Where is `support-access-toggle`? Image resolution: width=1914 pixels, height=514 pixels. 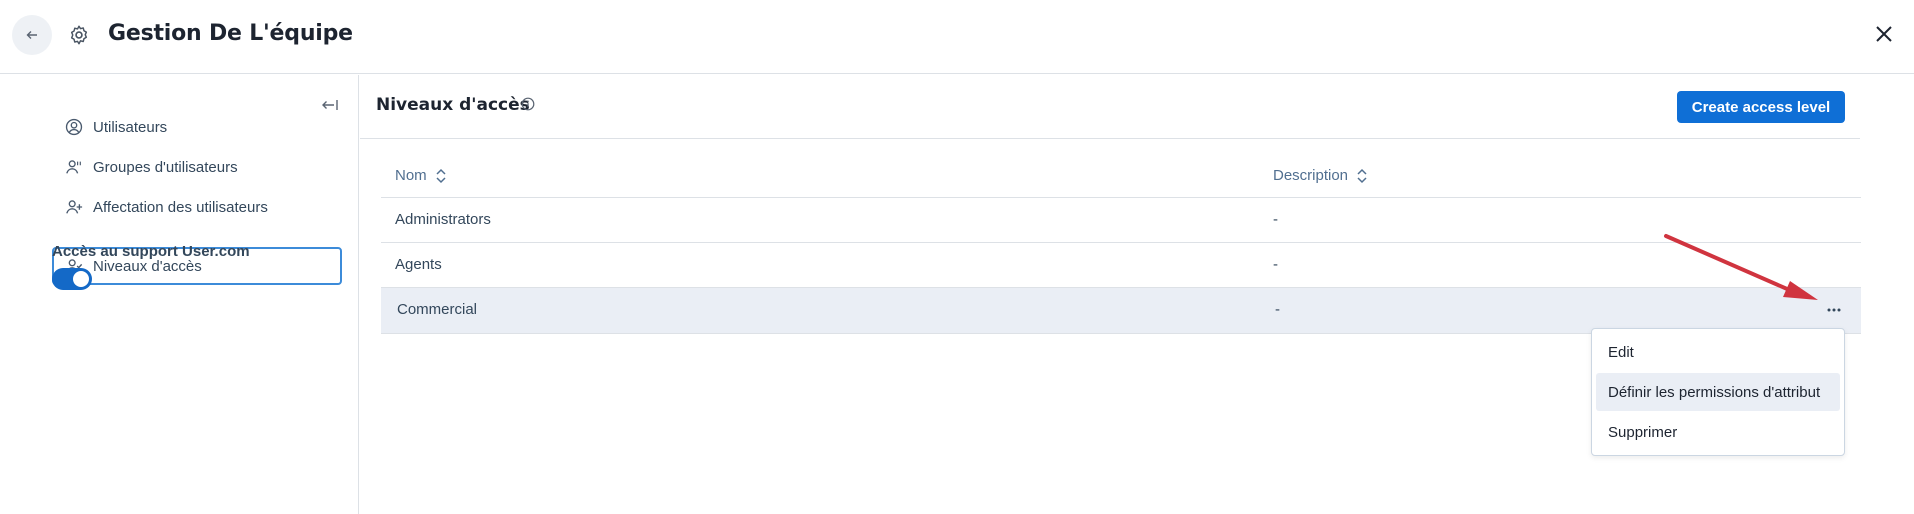
support-access-toggle is located at coordinates (72, 279).